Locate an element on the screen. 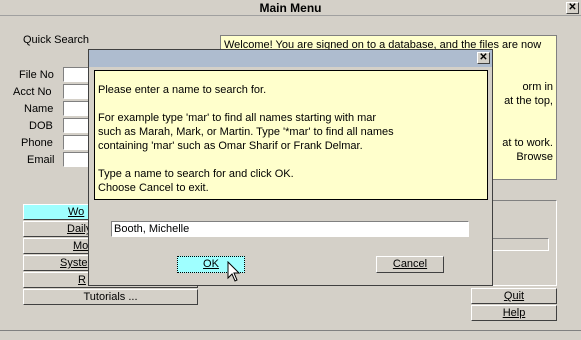  menu-label: Mo is located at coordinates (81, 246).